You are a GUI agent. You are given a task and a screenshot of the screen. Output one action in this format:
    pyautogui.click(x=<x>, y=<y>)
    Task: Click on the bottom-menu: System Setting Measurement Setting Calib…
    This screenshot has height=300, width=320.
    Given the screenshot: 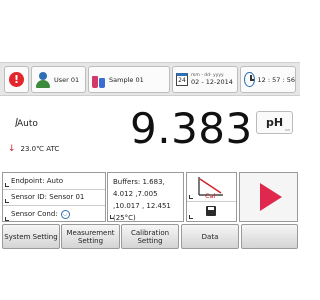 What is the action you would take?
    pyautogui.click(x=150, y=237)
    